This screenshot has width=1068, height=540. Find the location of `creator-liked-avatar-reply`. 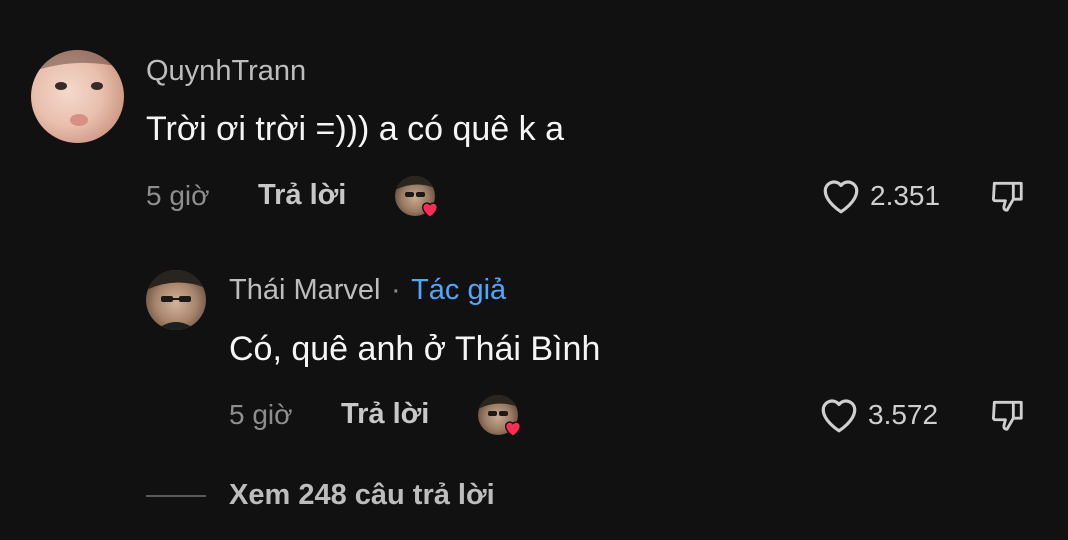

creator-liked-avatar-reply is located at coordinates (500, 416).